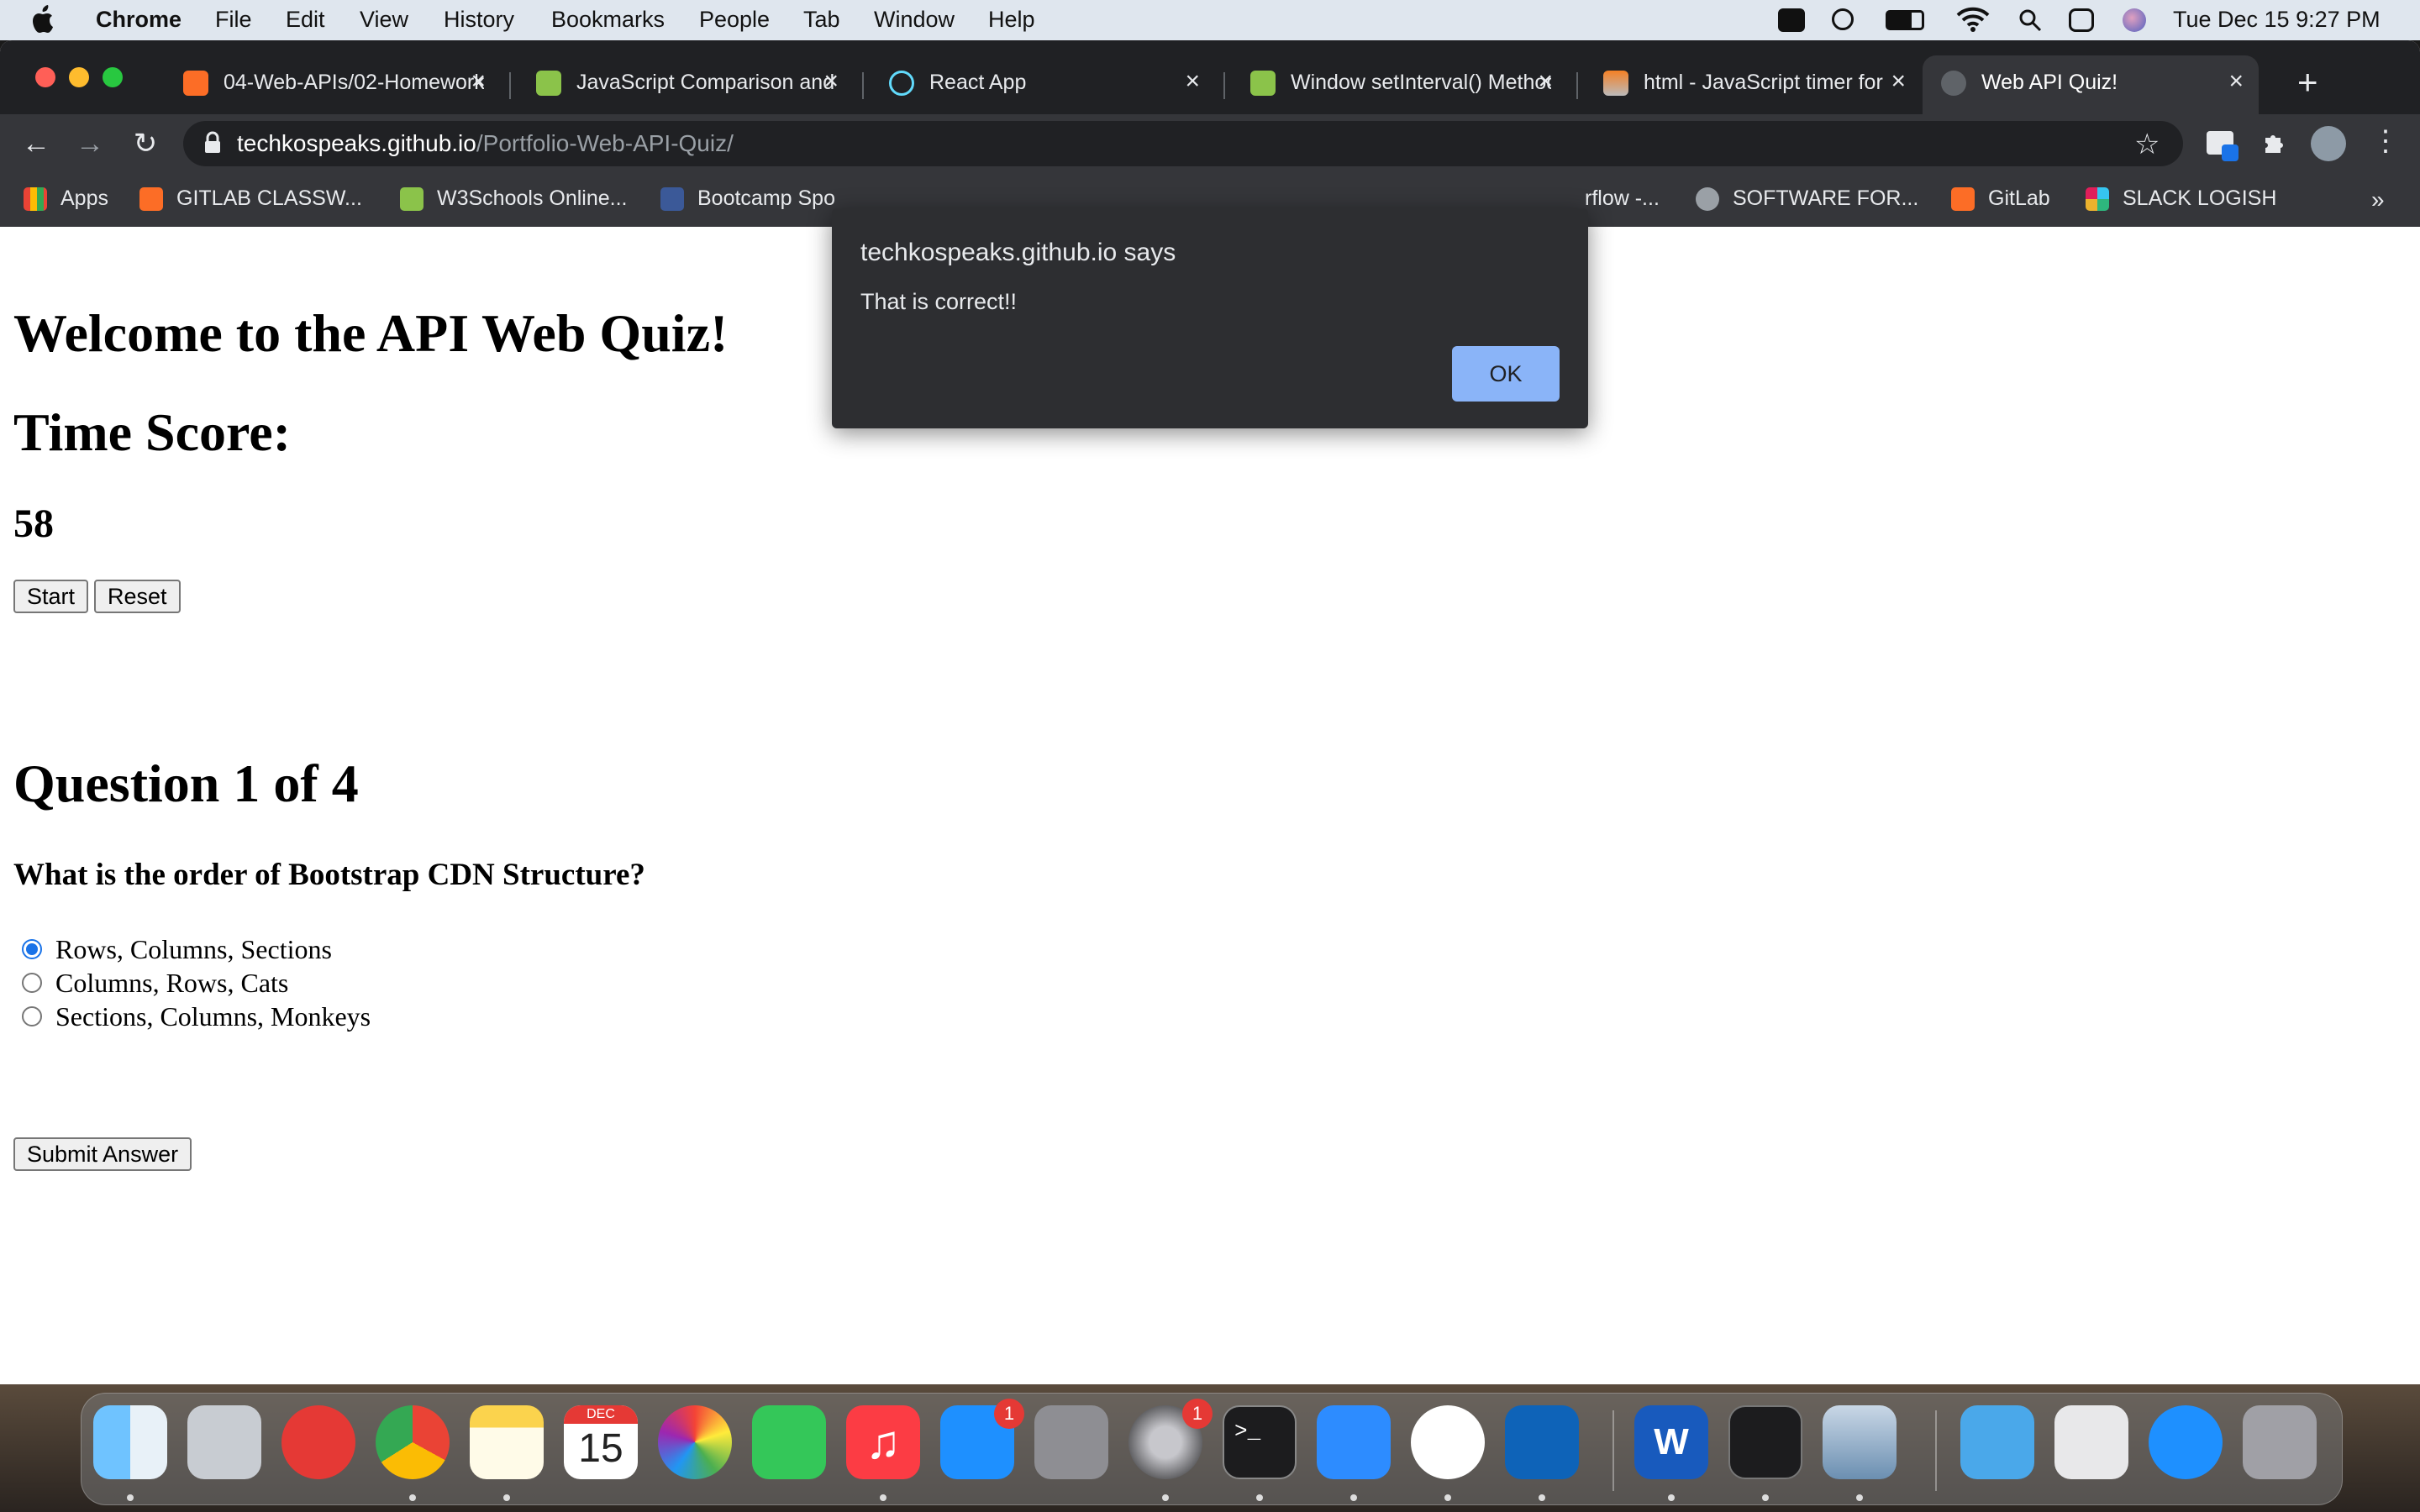 This screenshot has height=1512, width=2420. What do you see at coordinates (224, 1442) in the screenshot?
I see `launchpad-icon` at bounding box center [224, 1442].